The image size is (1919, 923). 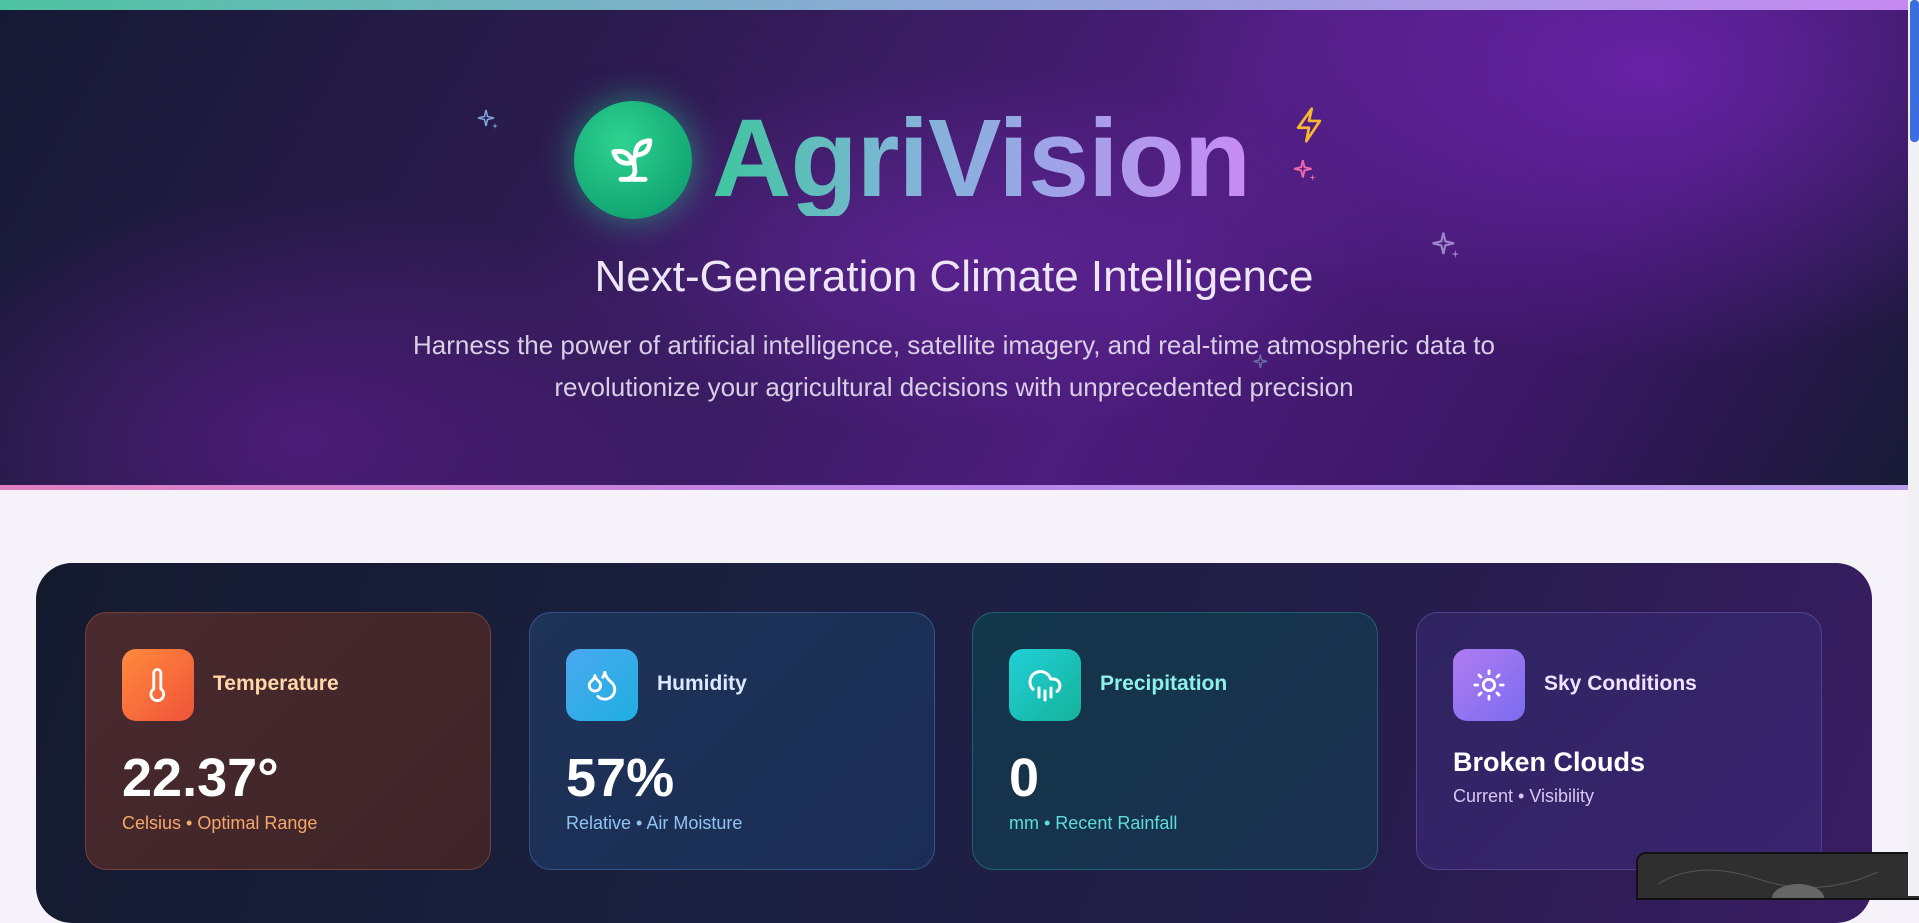 I want to click on hero-bottom-accent, so click(x=954, y=487).